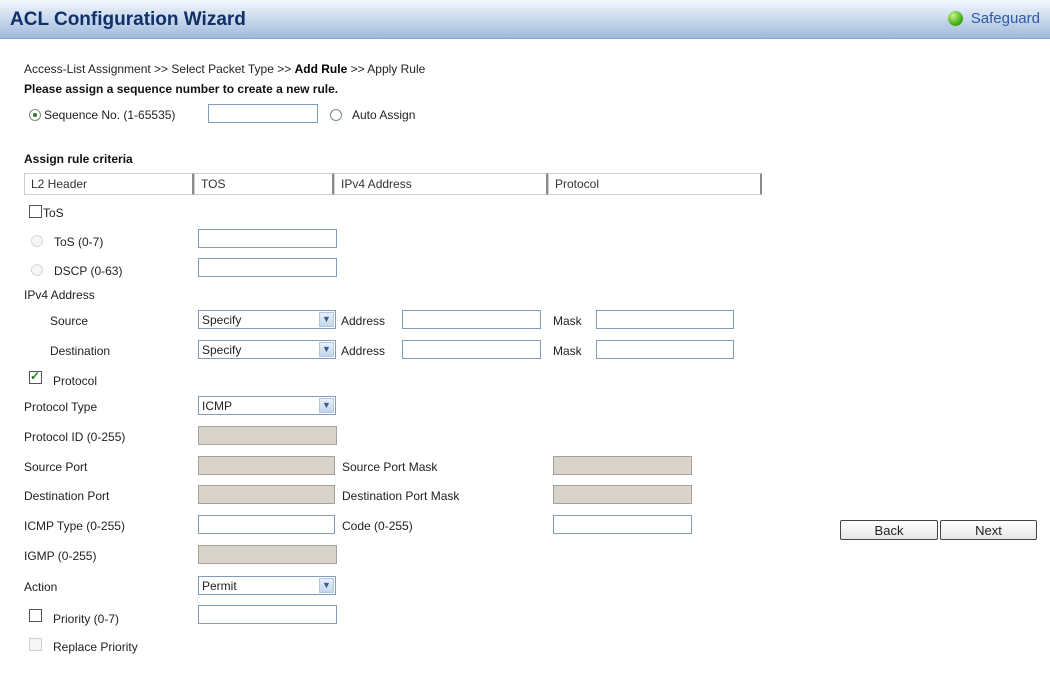  What do you see at coordinates (321, 69) in the screenshot?
I see `breadcrumb-current: Add Rule` at bounding box center [321, 69].